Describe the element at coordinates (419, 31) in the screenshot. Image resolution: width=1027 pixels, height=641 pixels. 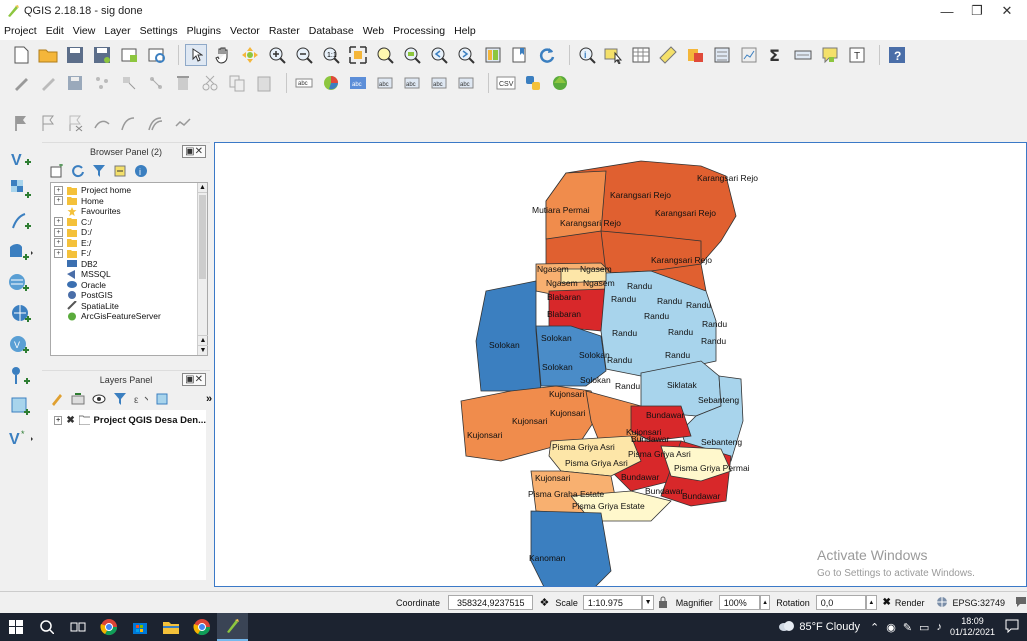
I see `menu-processing: Processing` at that location.